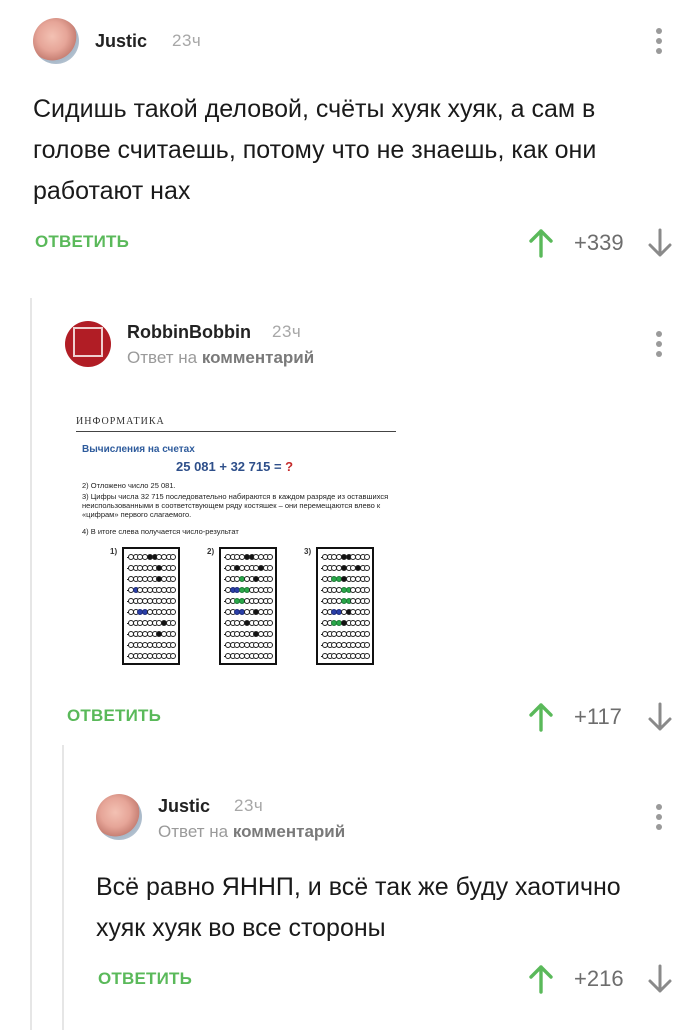 This screenshot has width=700, height=1030. Describe the element at coordinates (598, 716) in the screenshot. I see `score: +117` at that location.